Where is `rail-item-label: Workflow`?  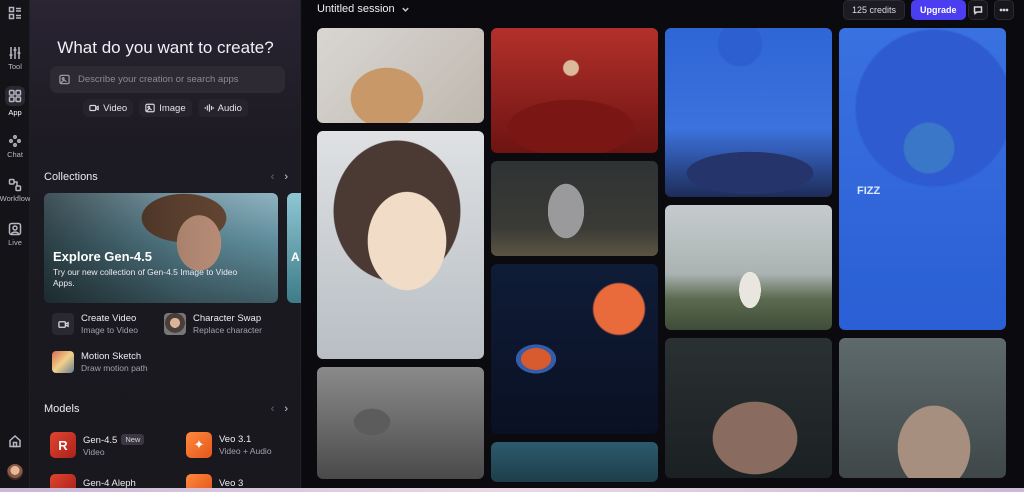 rail-item-label: Workflow is located at coordinates (15, 198).